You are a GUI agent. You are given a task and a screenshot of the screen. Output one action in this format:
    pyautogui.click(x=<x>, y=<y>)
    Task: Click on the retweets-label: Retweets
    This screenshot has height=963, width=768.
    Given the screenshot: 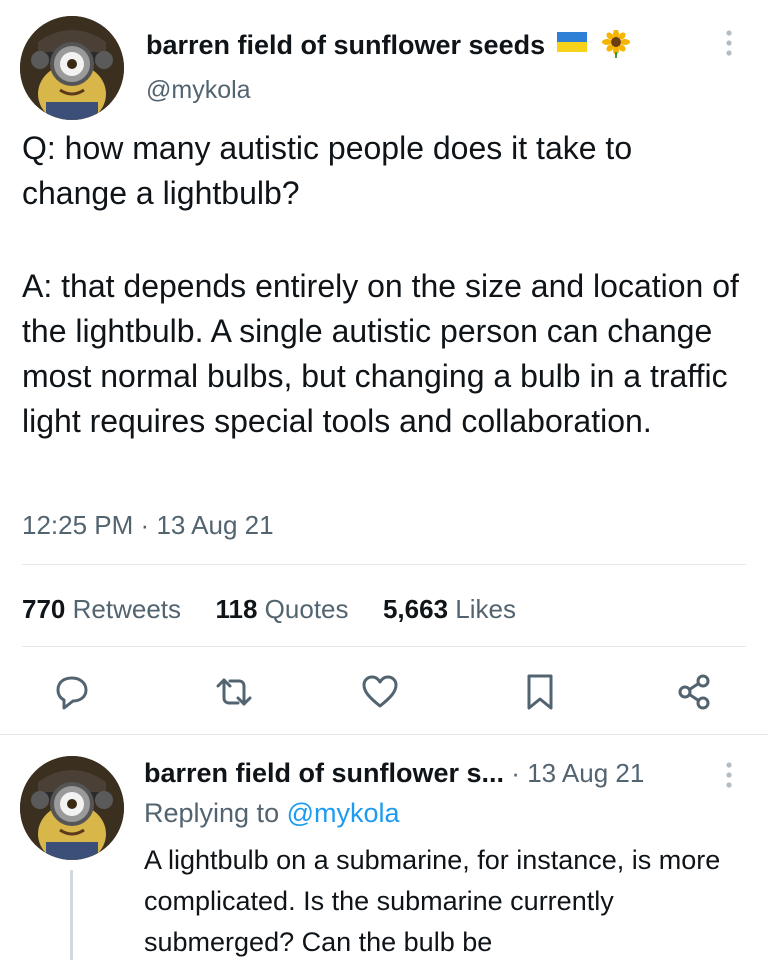 What is the action you would take?
    pyautogui.click(x=127, y=609)
    